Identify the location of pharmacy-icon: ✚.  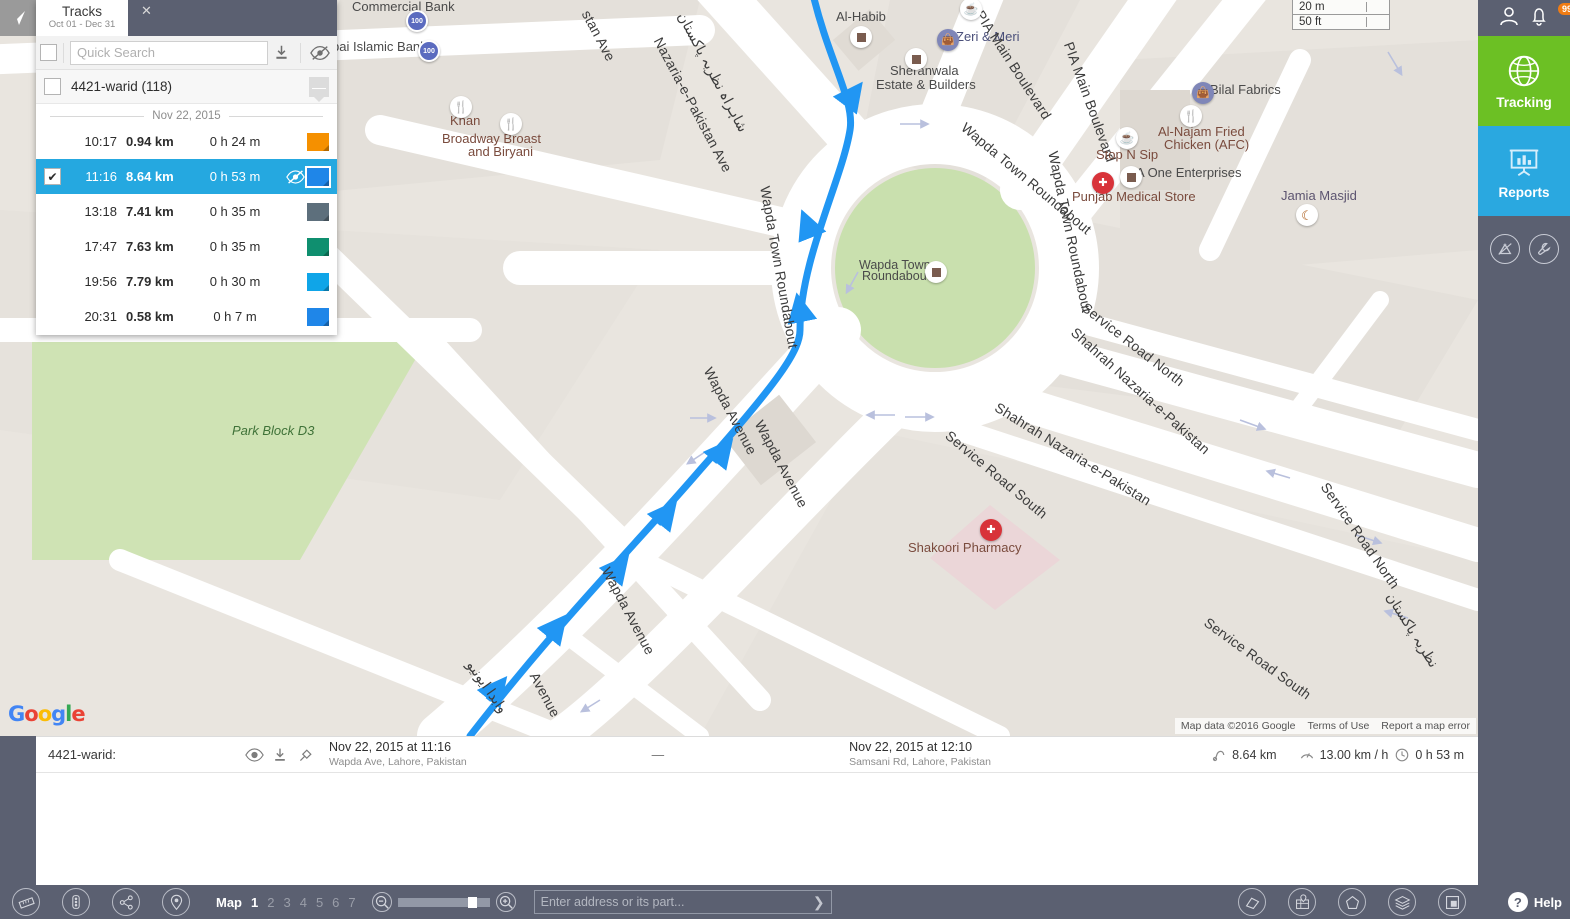
(1103, 183).